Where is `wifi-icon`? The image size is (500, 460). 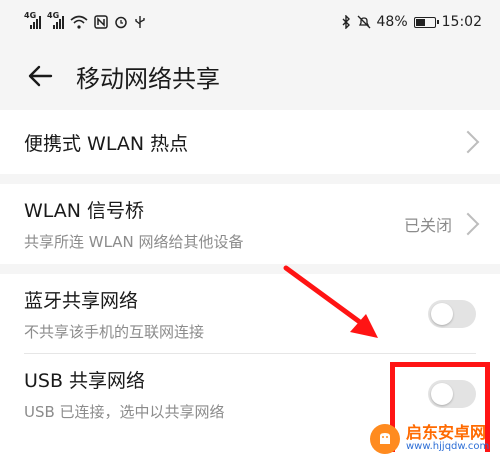
wifi-icon is located at coordinates (79, 22).